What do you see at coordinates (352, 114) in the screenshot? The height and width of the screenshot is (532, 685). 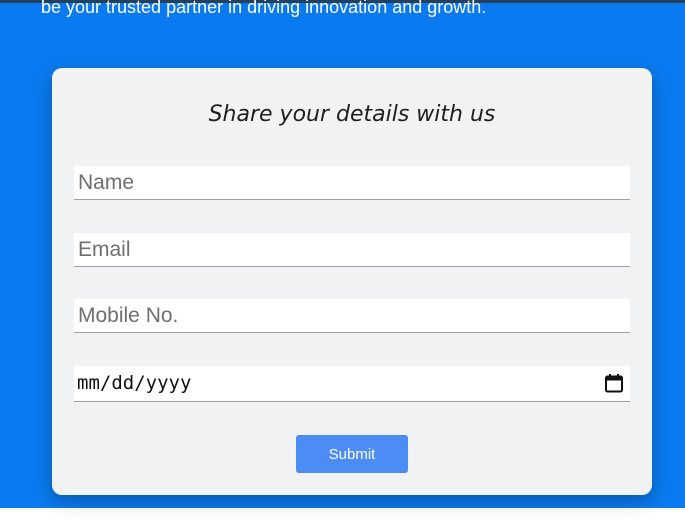 I see `form-title: Share your details with us` at bounding box center [352, 114].